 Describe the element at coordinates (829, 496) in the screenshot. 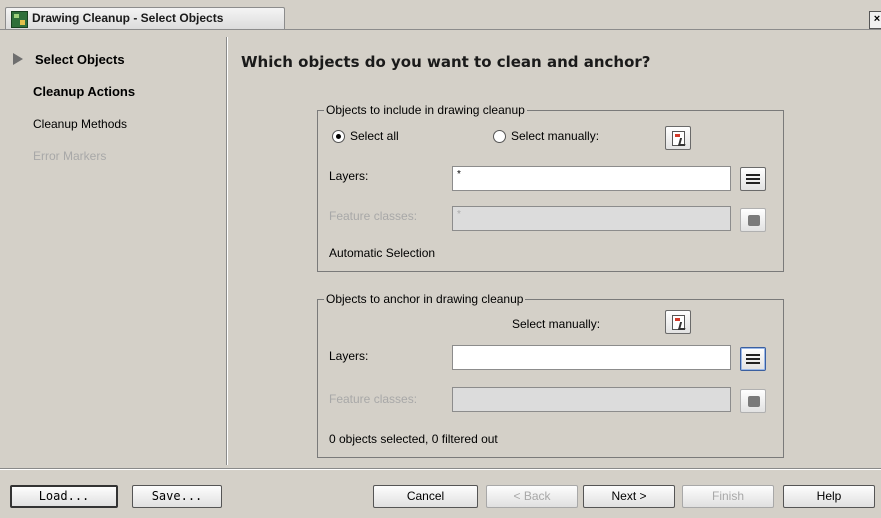

I see `help-button: Help` at that location.